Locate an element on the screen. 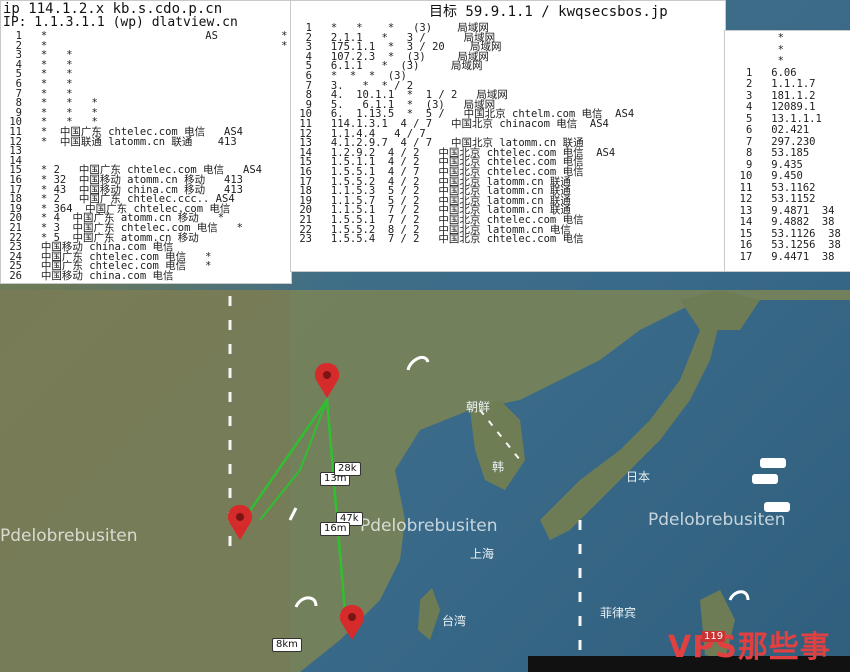 The image size is (850, 672). trace-line: 17 9.4471 38 is located at coordinates (781, 256).